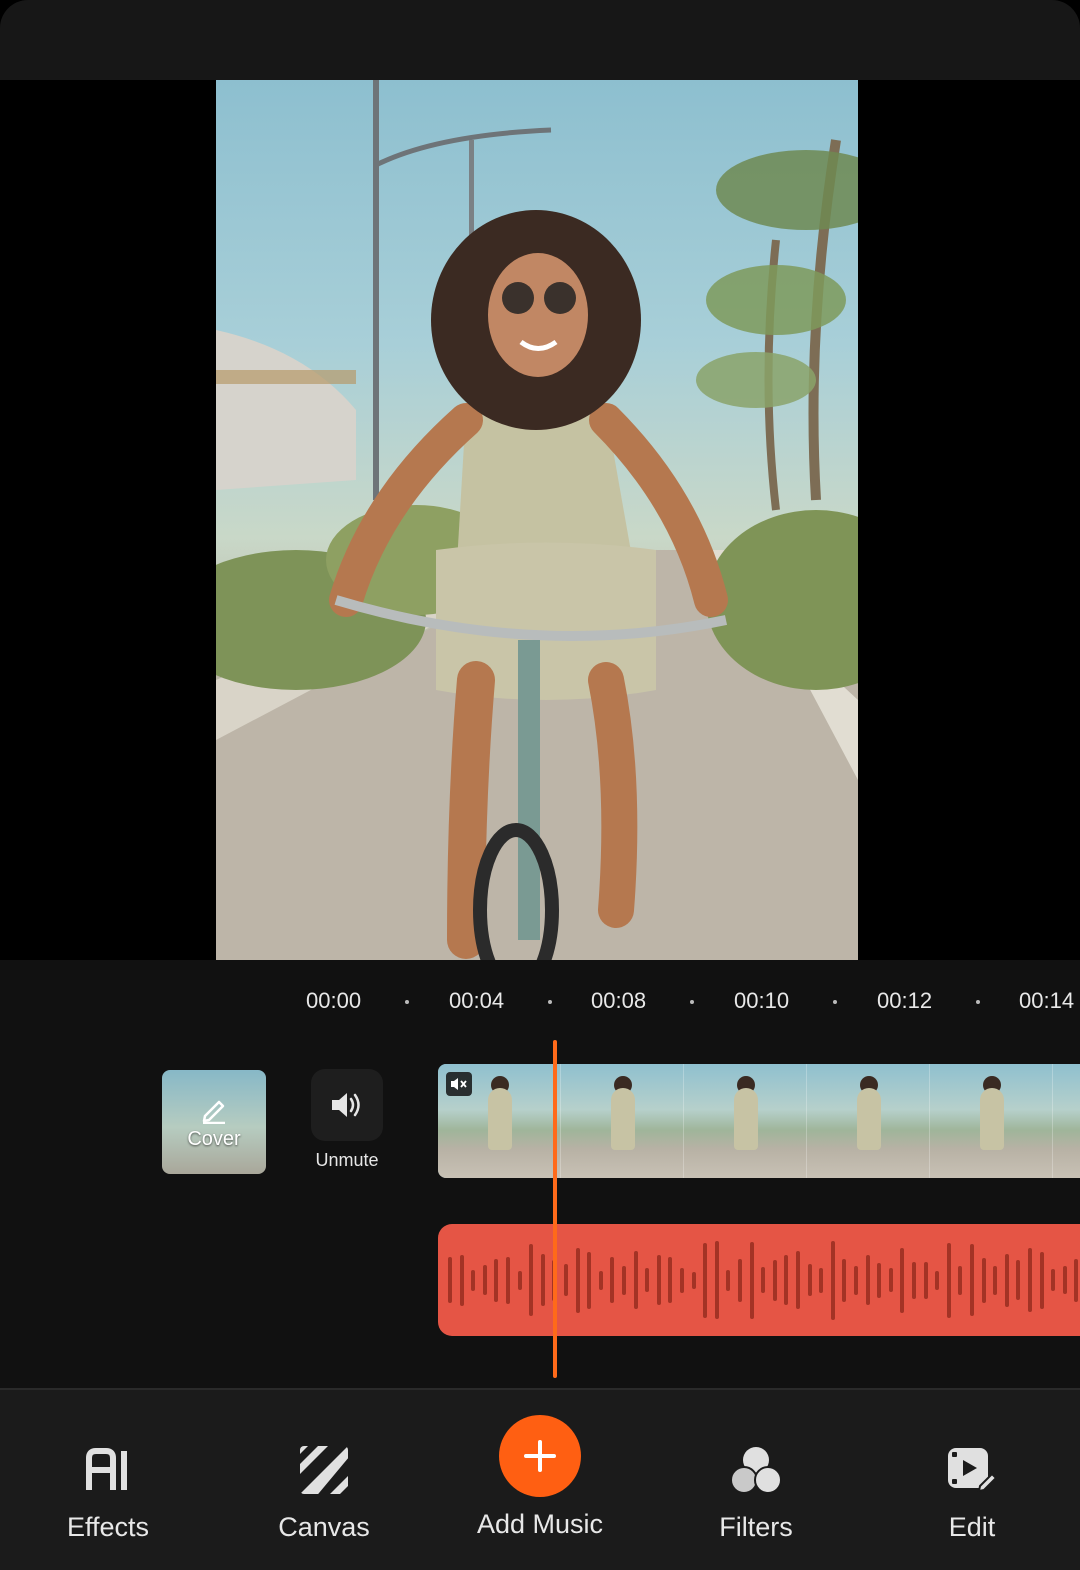 The image size is (1080, 1570). I want to click on cover-label: Cover, so click(214, 1138).